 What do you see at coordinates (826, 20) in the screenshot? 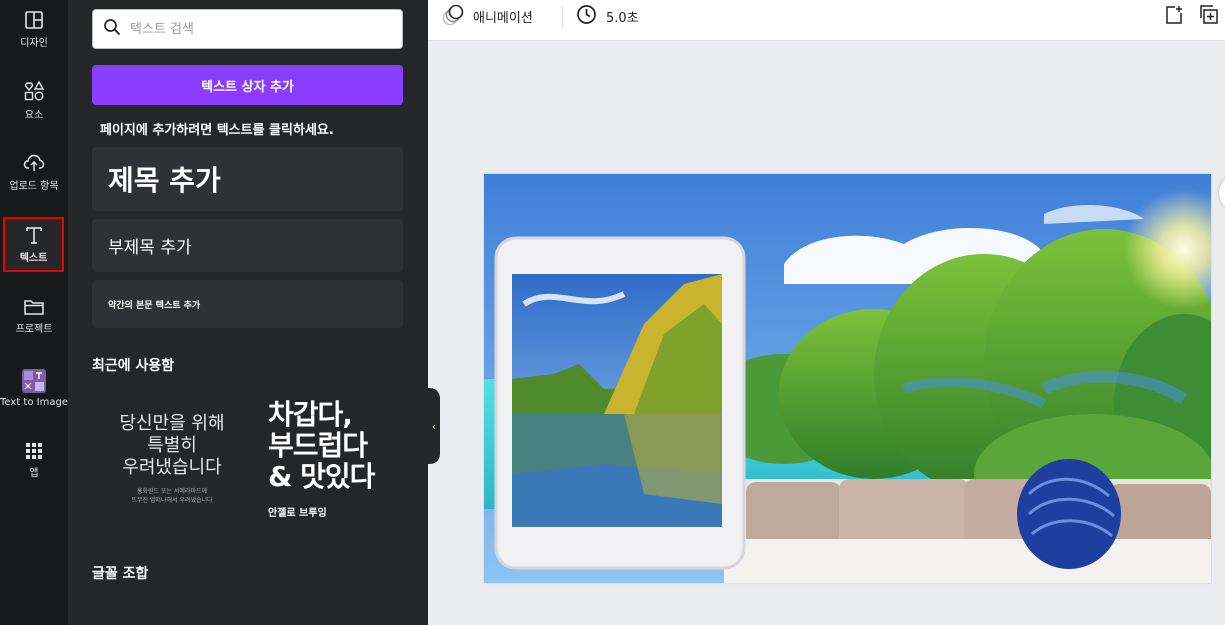
I see `editor-toolbar: 애니메이션 5.0초` at bounding box center [826, 20].